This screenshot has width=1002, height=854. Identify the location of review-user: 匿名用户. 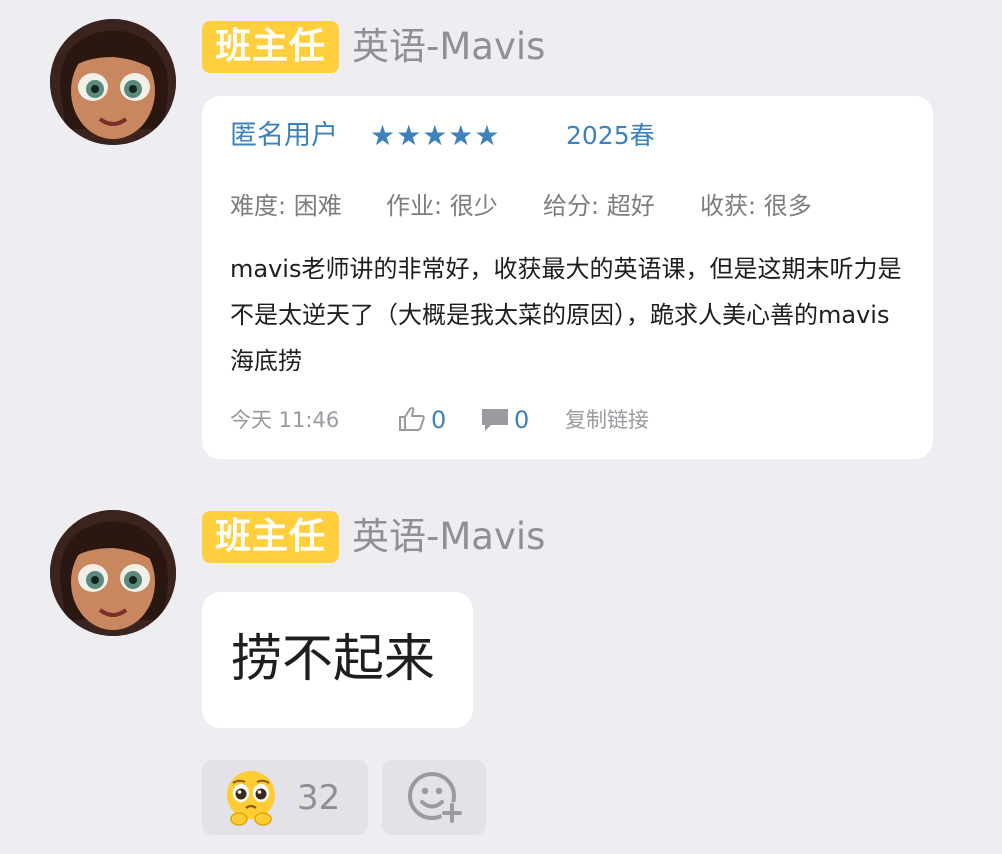
(284, 136).